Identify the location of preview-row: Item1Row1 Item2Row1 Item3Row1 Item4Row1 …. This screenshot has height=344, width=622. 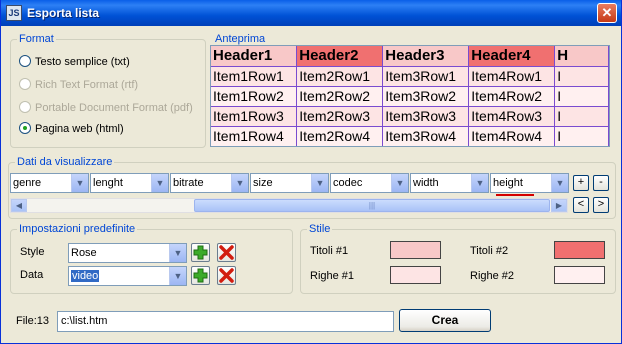
(410, 76).